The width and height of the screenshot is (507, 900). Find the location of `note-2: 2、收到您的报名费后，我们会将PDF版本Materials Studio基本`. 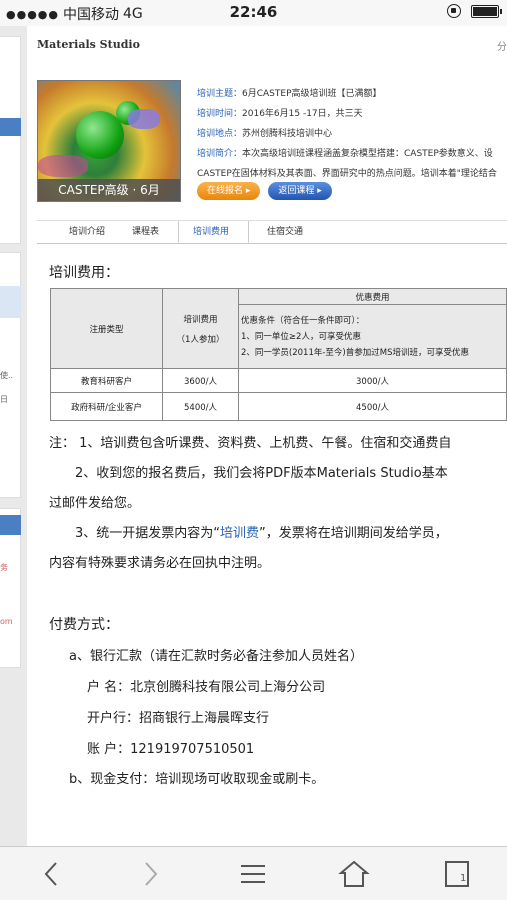

note-2: 2、收到您的报名费后，我们会将PDF版本Materials Studio基本 is located at coordinates (261, 473).